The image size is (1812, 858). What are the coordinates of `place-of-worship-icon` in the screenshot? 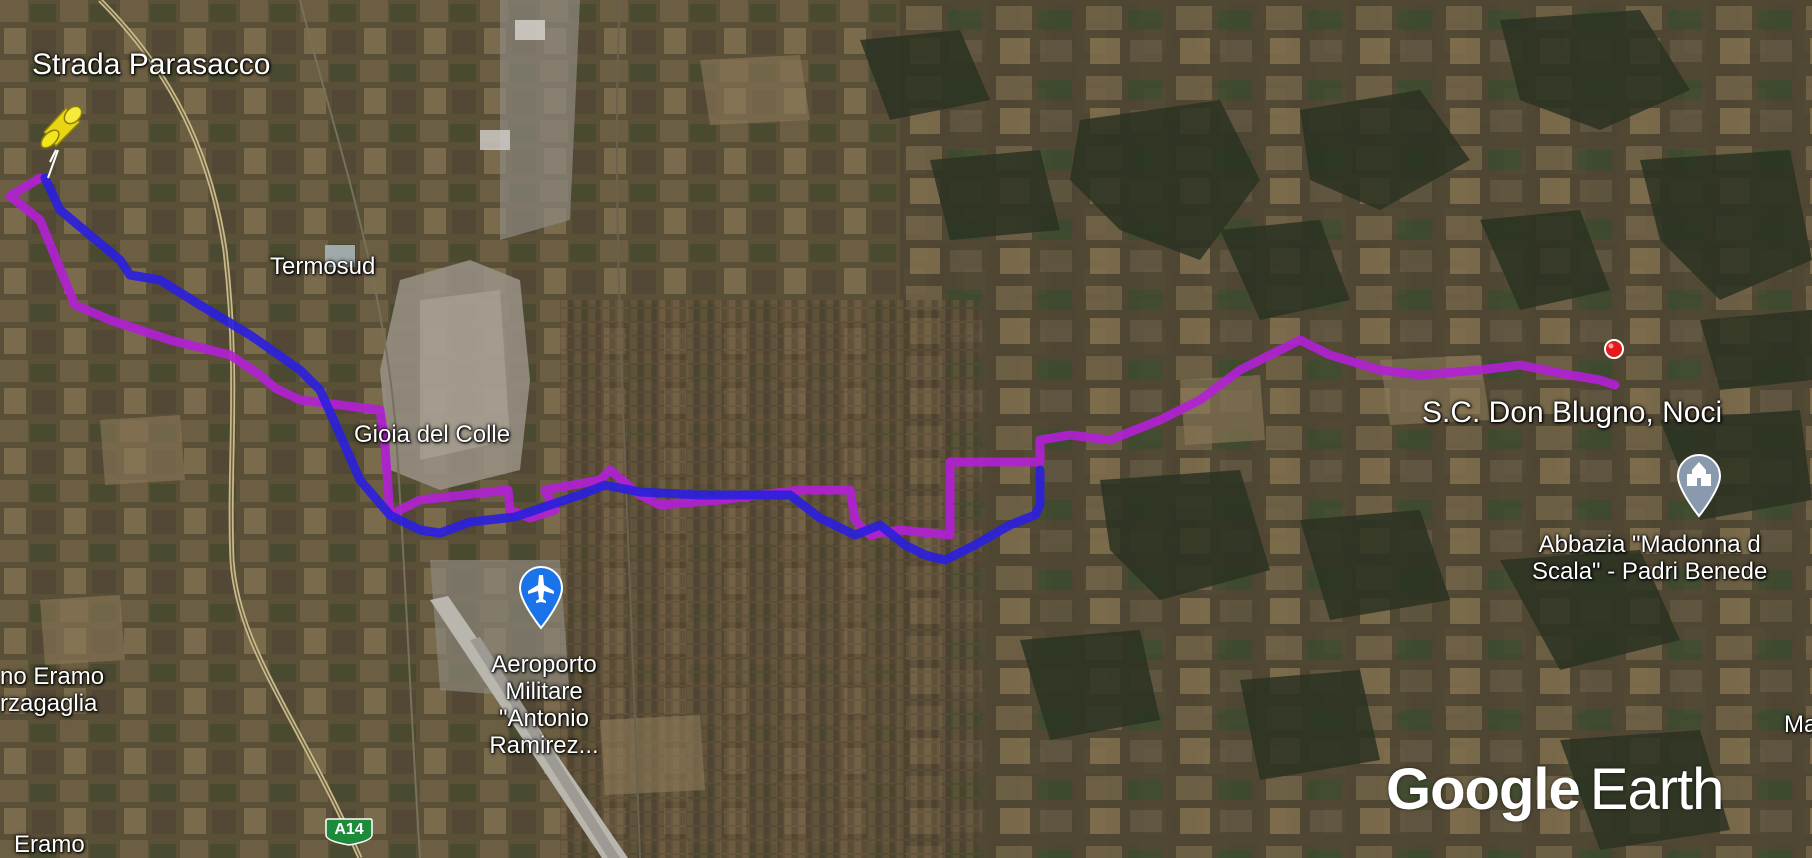 It's located at (1699, 486).